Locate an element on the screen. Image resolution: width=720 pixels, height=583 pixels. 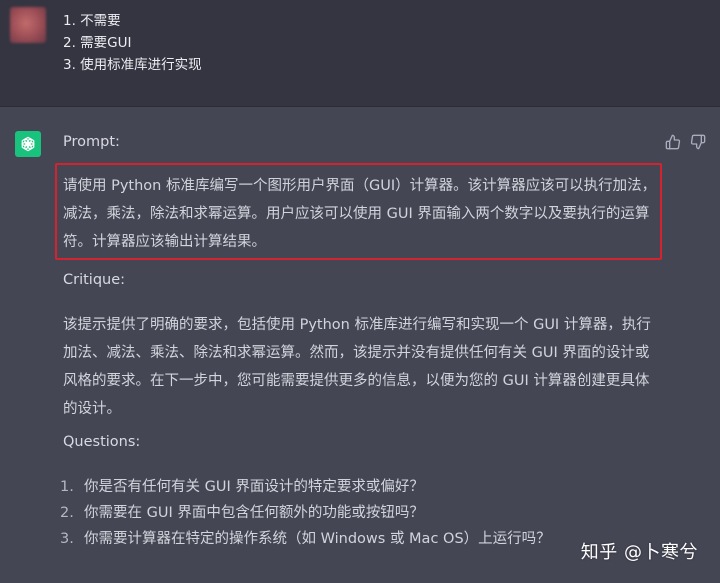
prompt-line: 符。计算器应该输出计算结果。 is located at coordinates (164, 242).